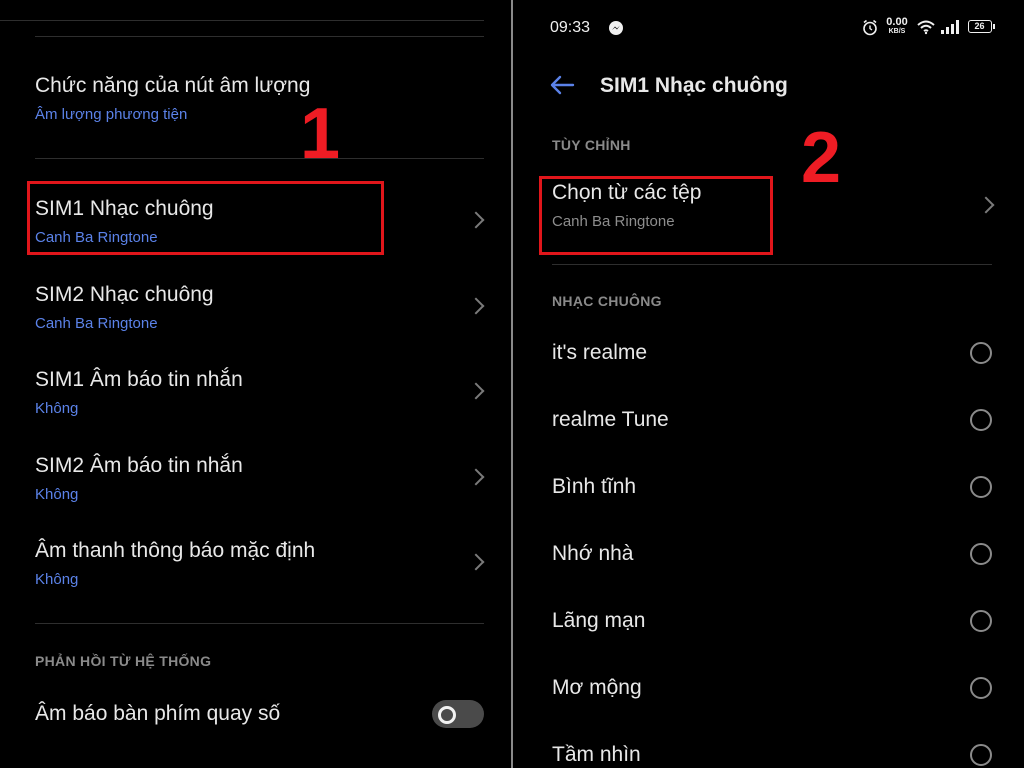 This screenshot has height=768, width=1024. Describe the element at coordinates (158, 713) in the screenshot. I see `dial-pad-tone-title: Âm báo bàn phím quay số` at that location.